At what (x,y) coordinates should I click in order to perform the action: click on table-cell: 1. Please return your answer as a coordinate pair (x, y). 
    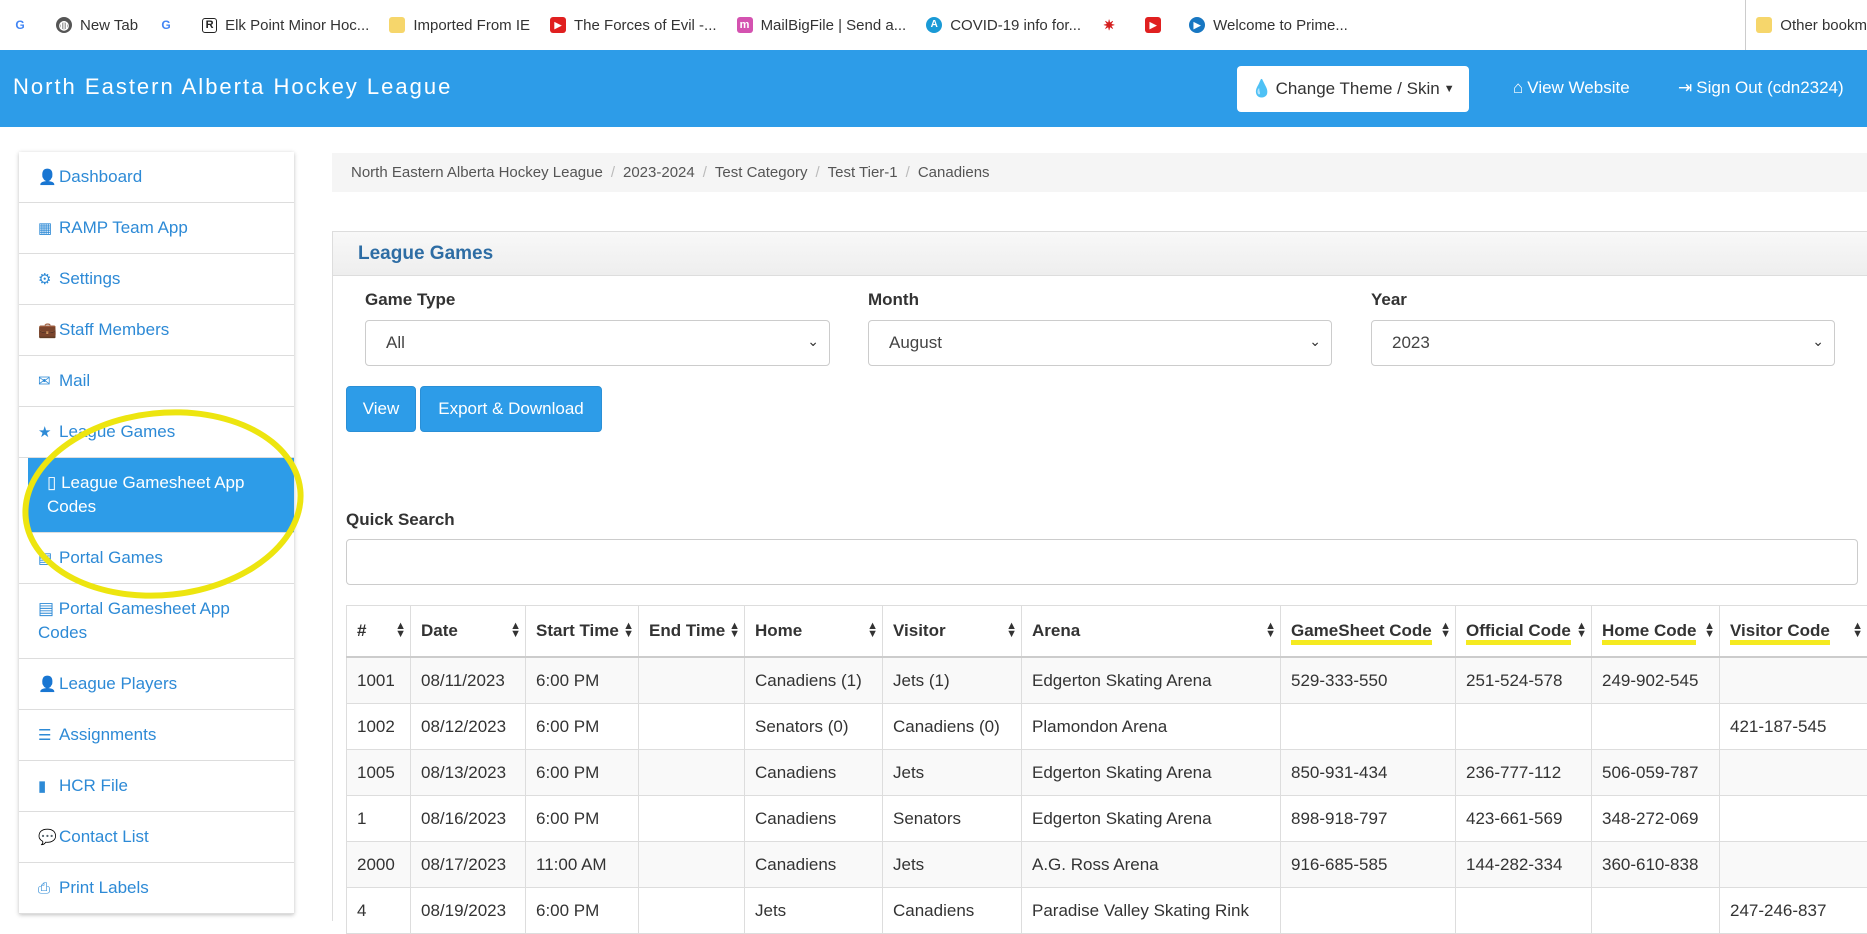
    Looking at the image, I should click on (379, 819).